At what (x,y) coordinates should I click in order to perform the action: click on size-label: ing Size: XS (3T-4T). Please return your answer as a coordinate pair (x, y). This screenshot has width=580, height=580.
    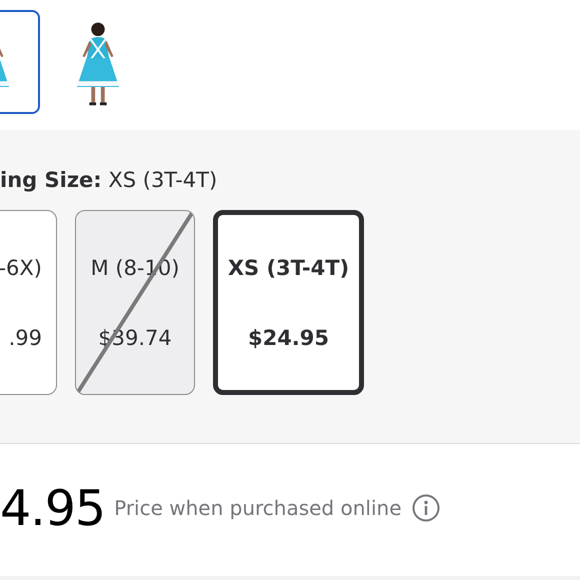
    Looking at the image, I should click on (109, 180).